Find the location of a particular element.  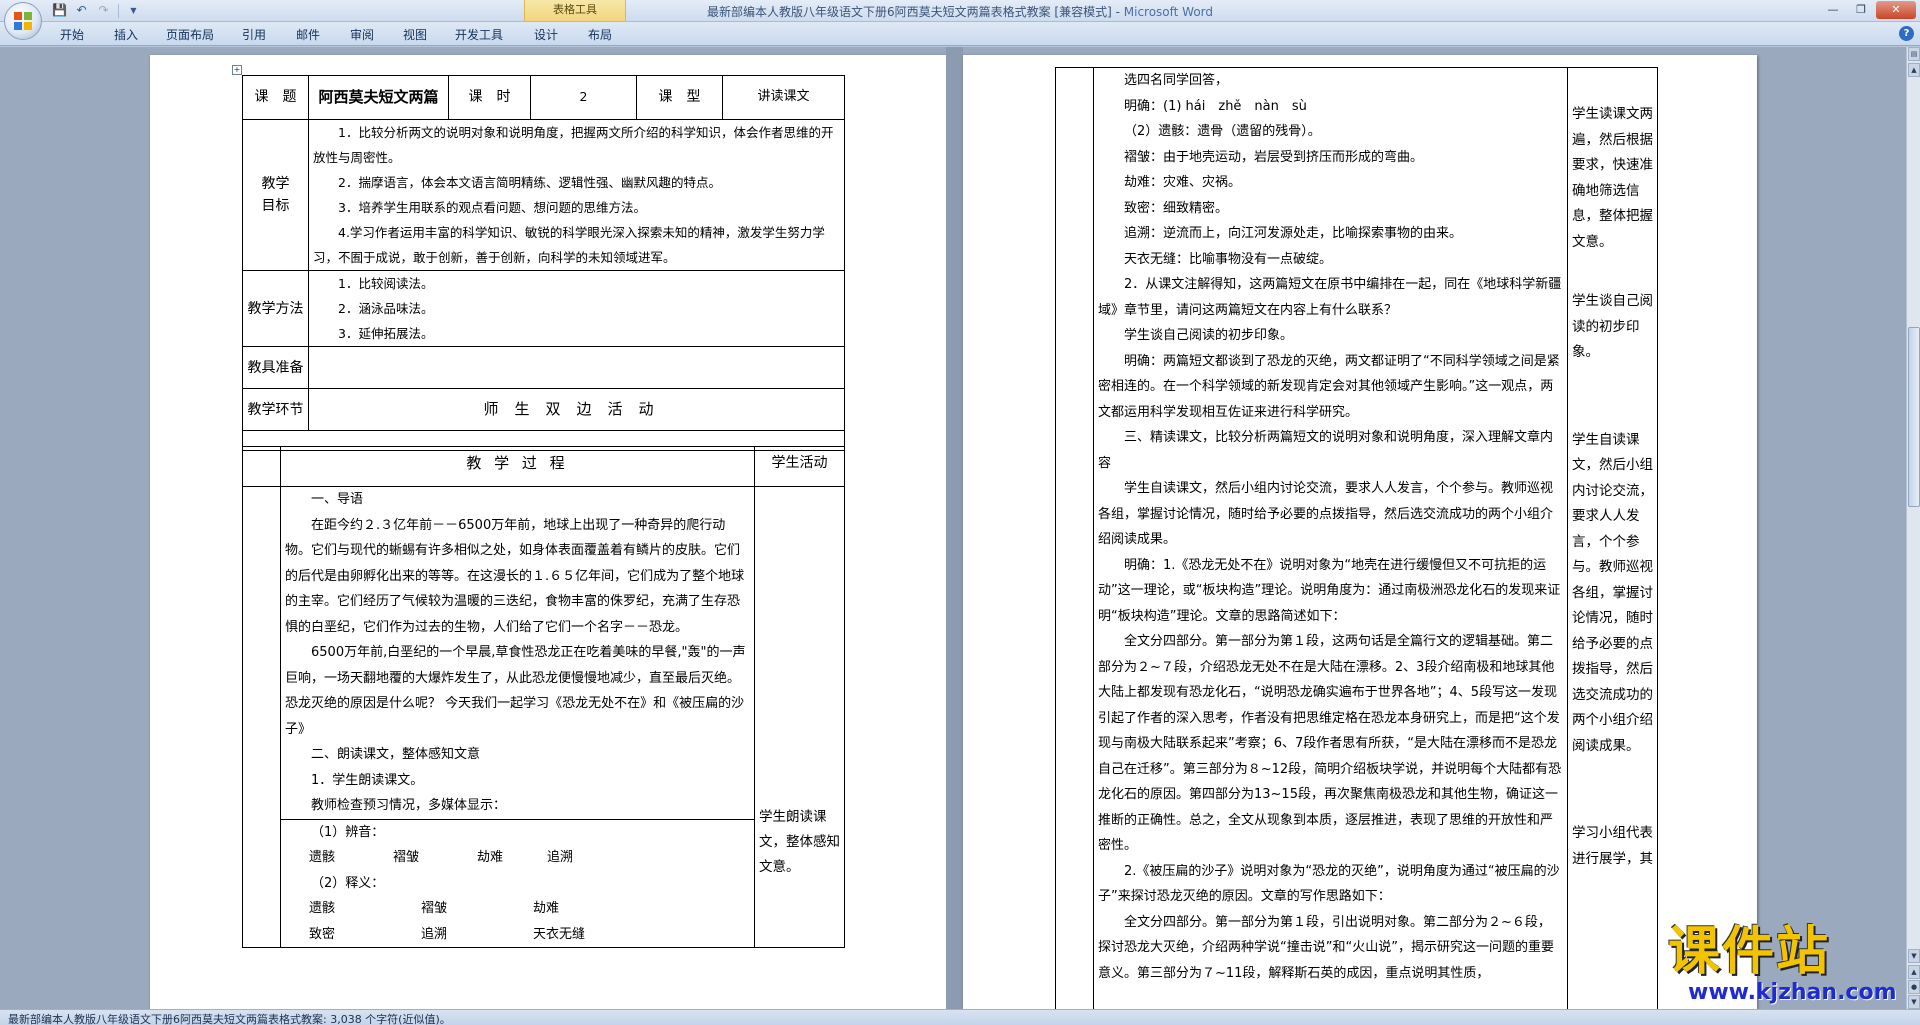

scroll-down-icon: ▼ is located at coordinates (1914, 956).